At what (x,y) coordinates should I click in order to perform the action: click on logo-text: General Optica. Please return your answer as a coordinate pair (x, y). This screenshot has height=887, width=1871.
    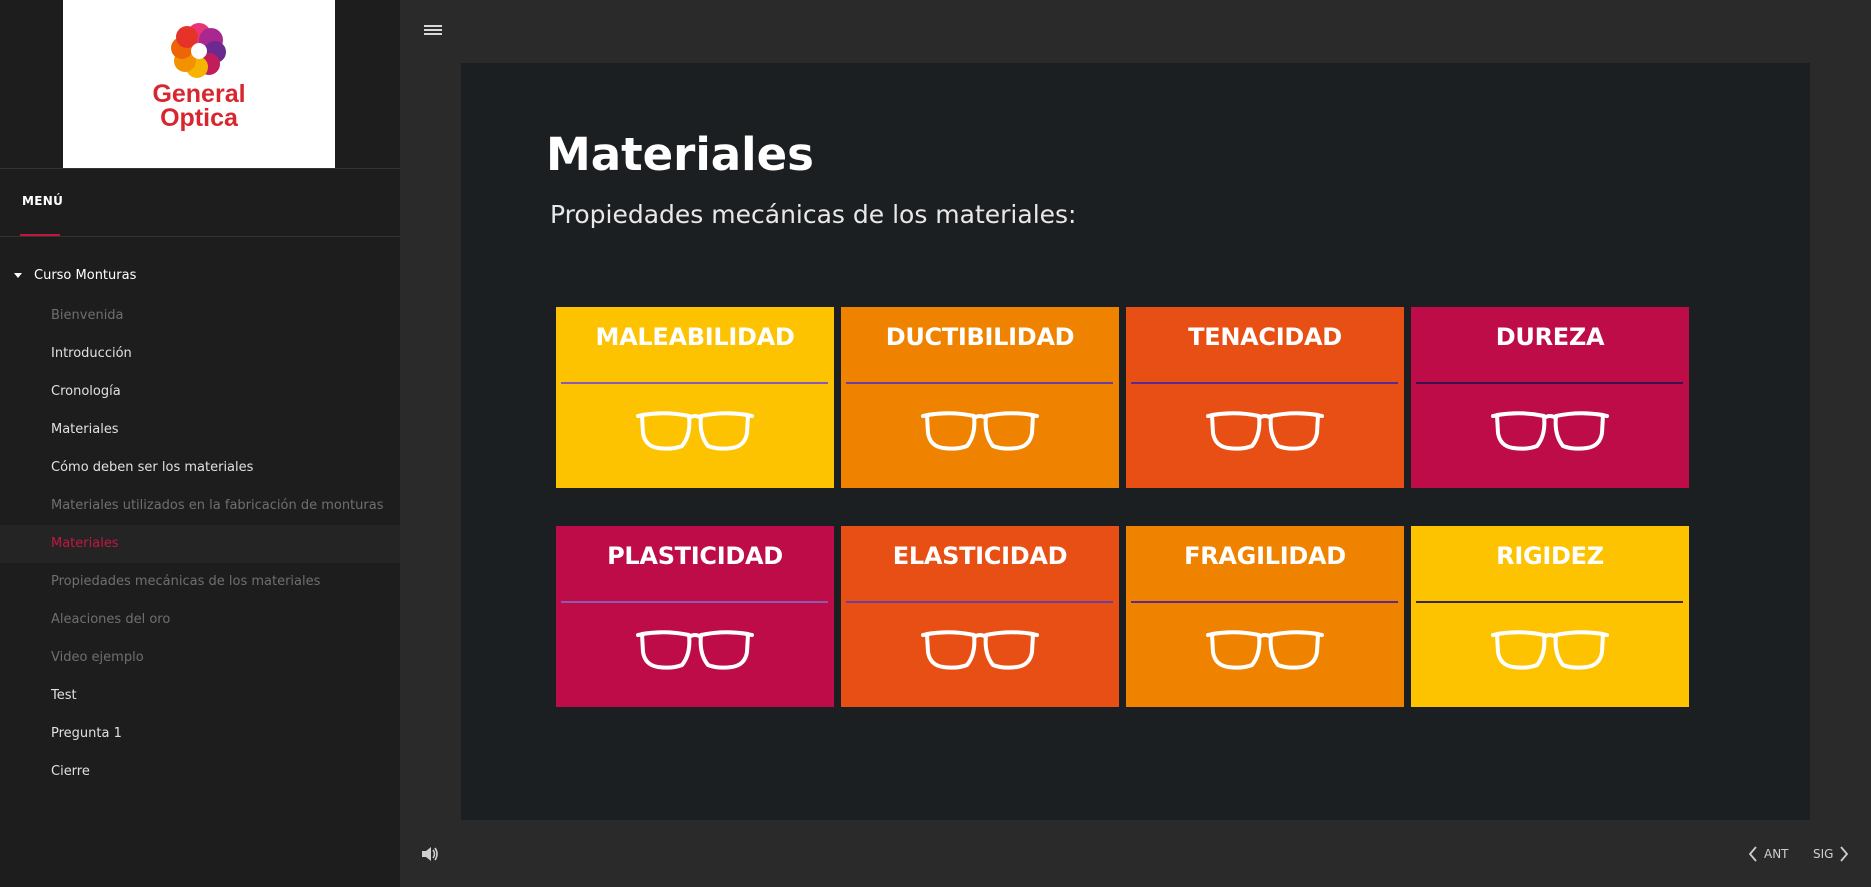
    Looking at the image, I should click on (199, 106).